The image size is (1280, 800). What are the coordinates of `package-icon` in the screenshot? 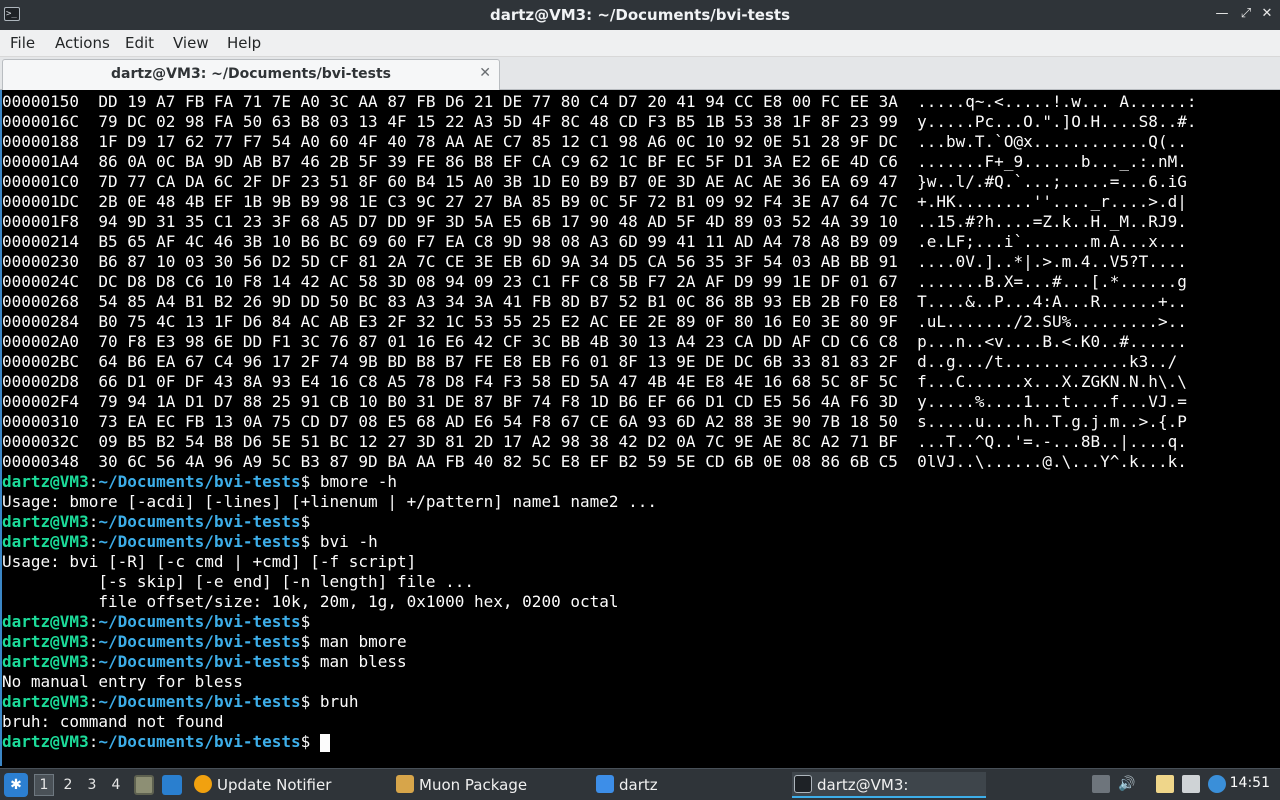 It's located at (405, 784).